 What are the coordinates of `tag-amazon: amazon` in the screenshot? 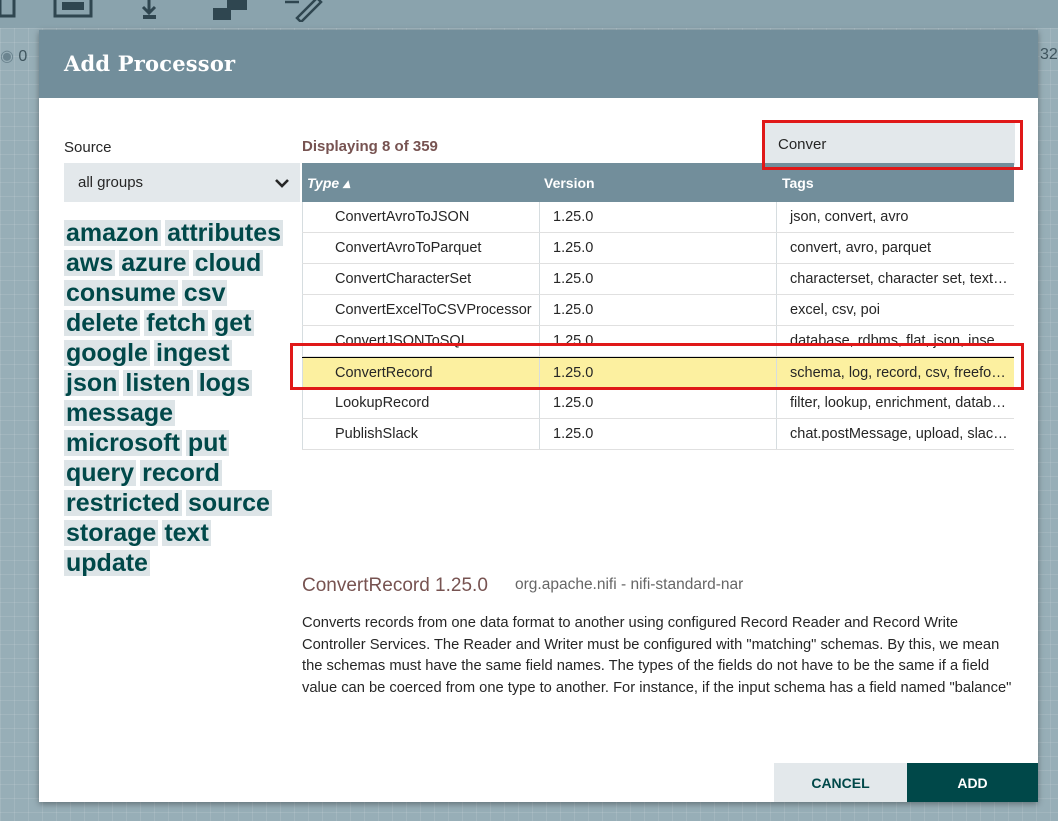 It's located at (113, 233).